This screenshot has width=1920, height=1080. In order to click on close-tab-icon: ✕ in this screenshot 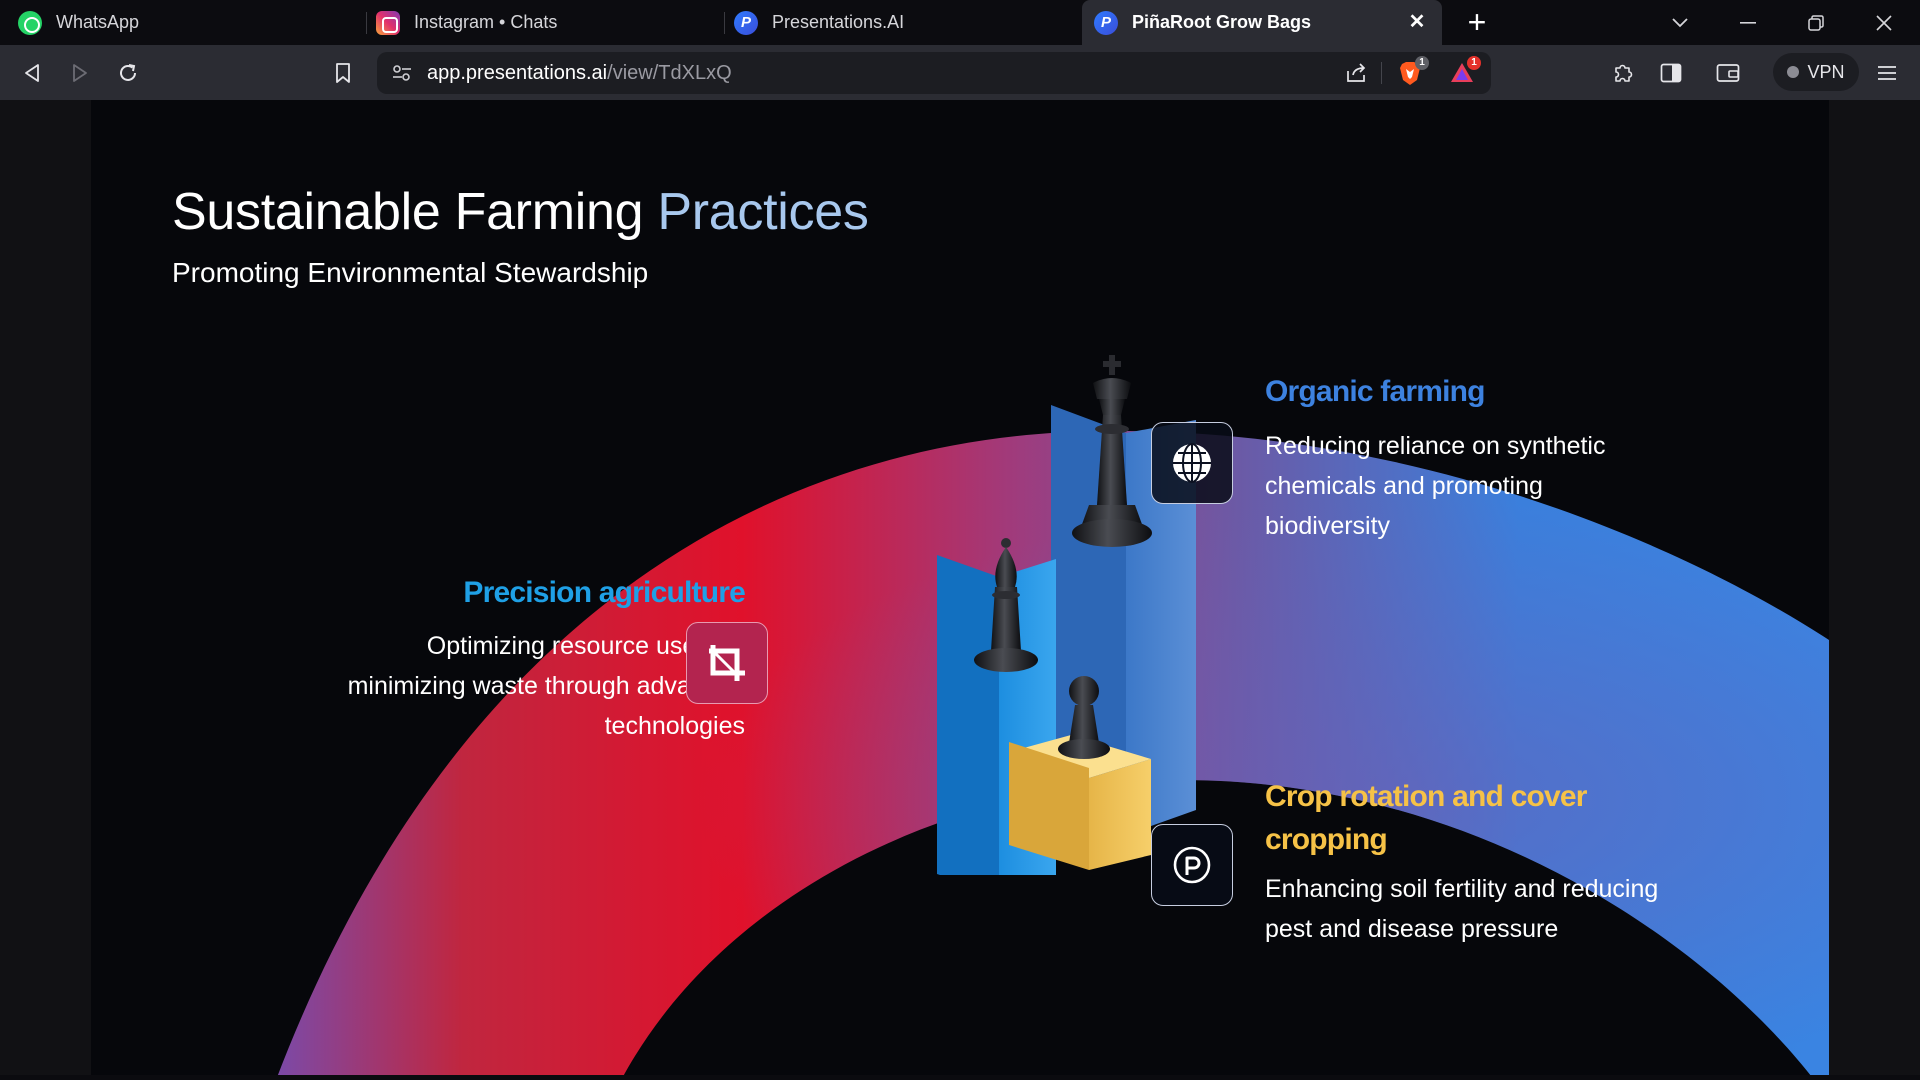, I will do `click(1417, 22)`.